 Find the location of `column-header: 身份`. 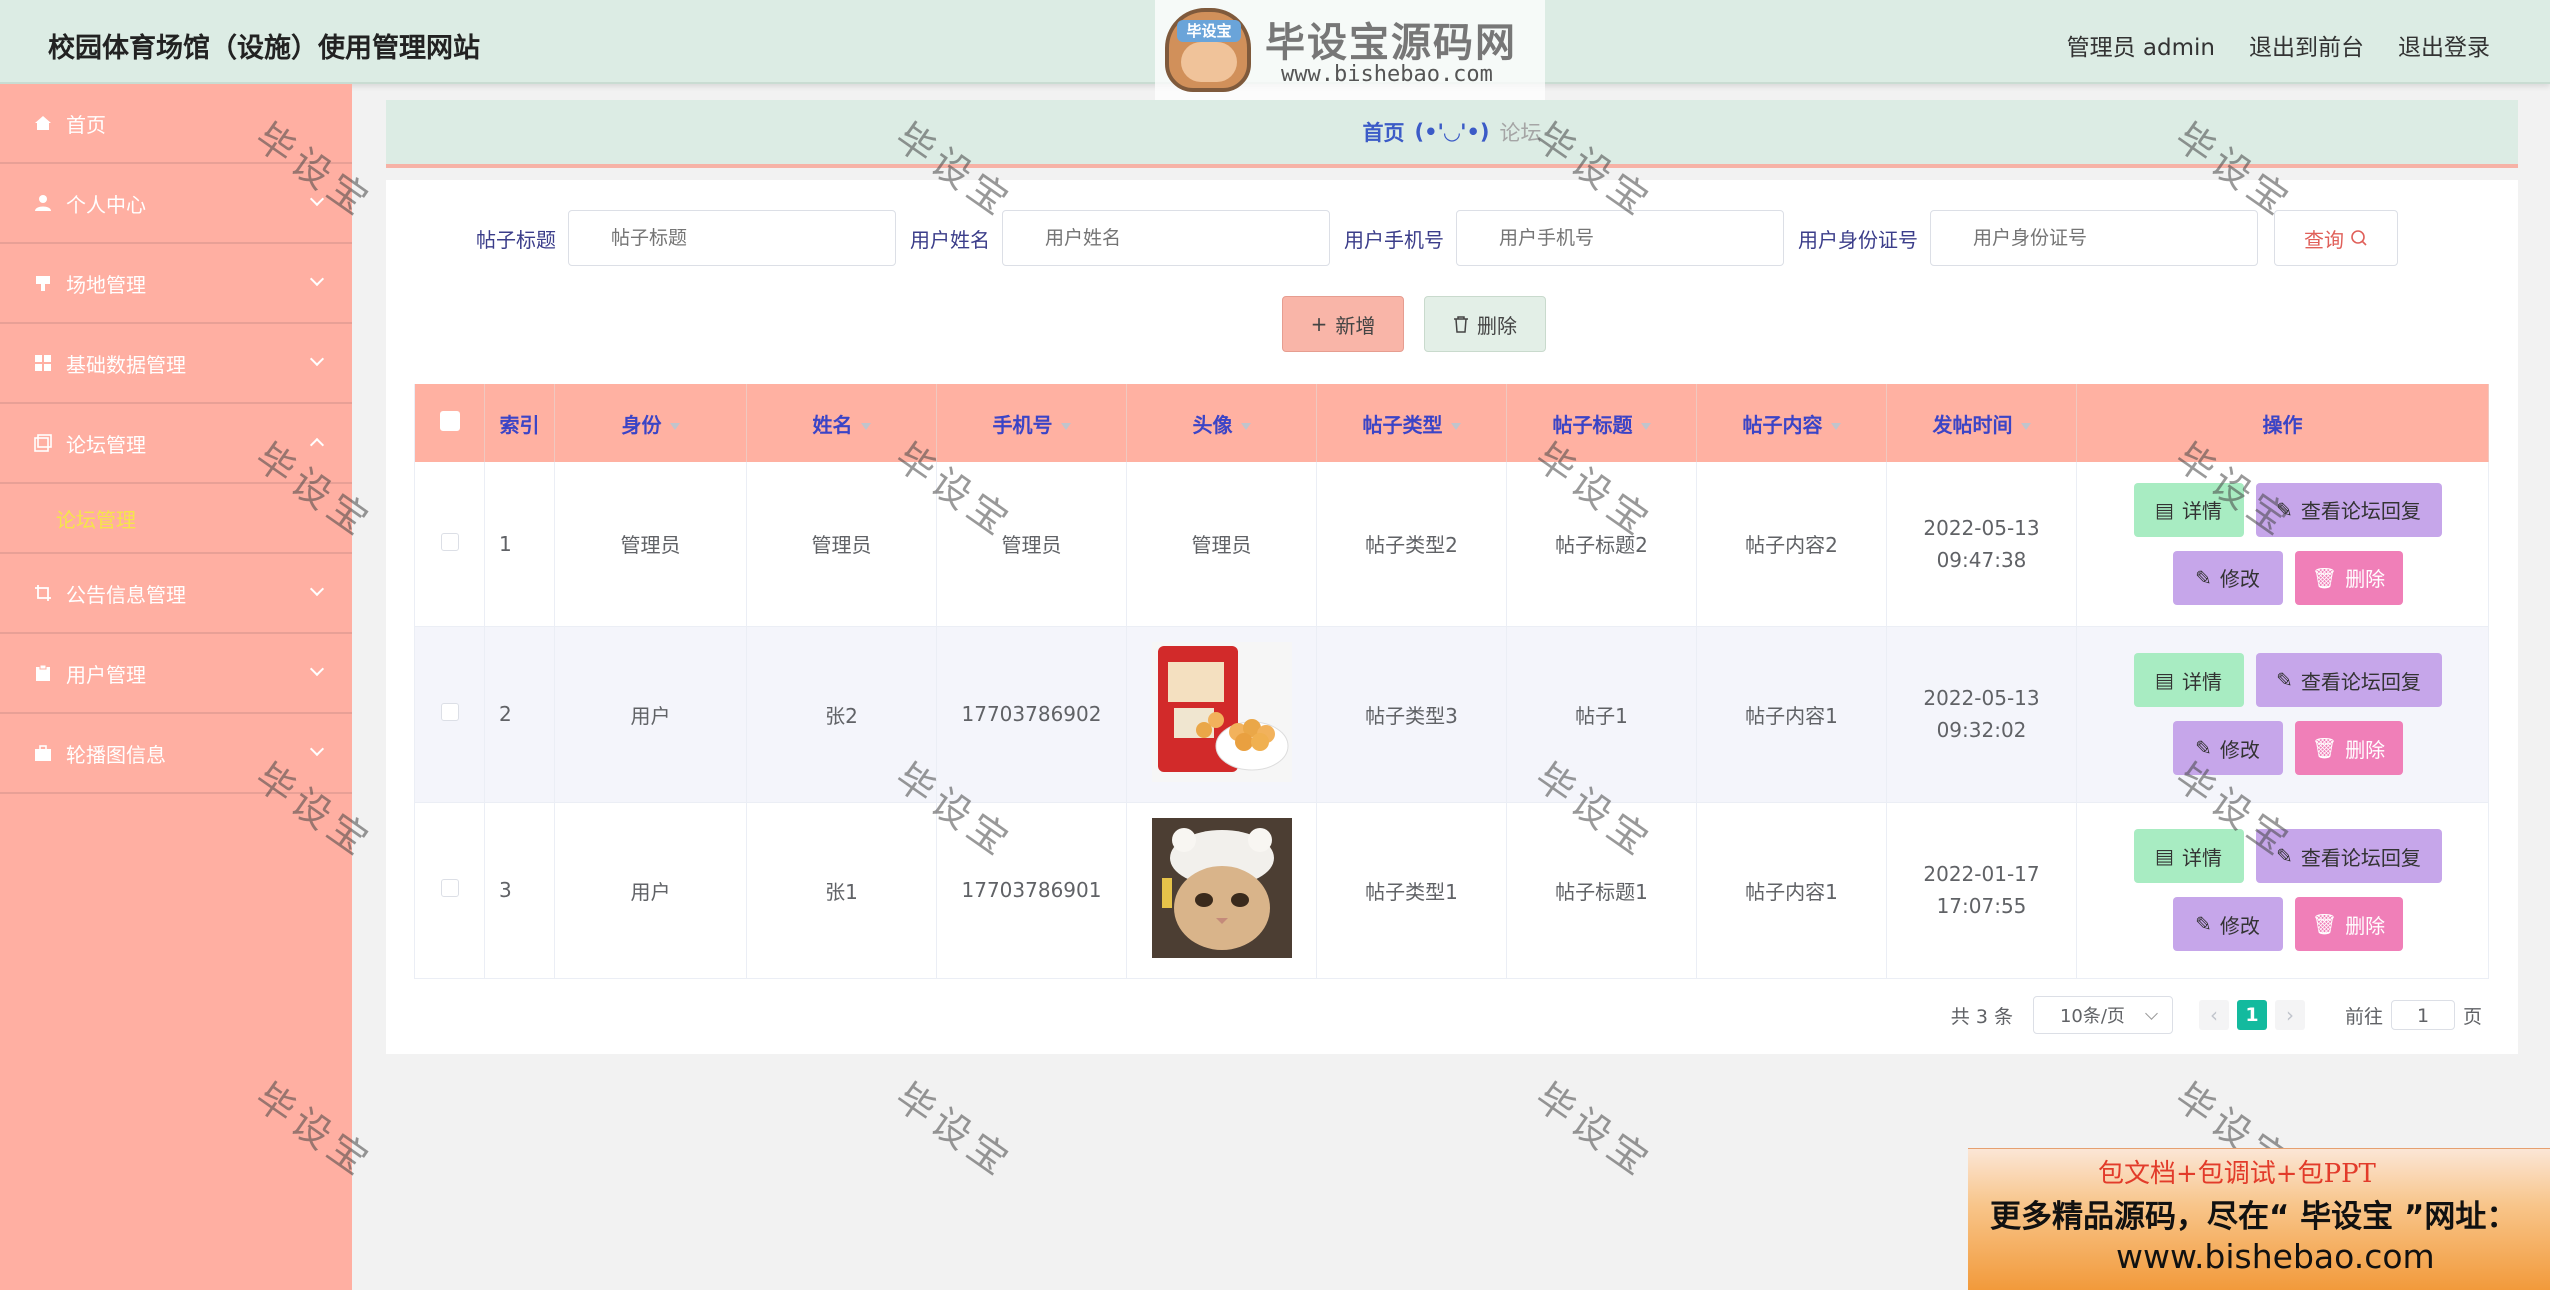

column-header: 身份 is located at coordinates (650, 423).